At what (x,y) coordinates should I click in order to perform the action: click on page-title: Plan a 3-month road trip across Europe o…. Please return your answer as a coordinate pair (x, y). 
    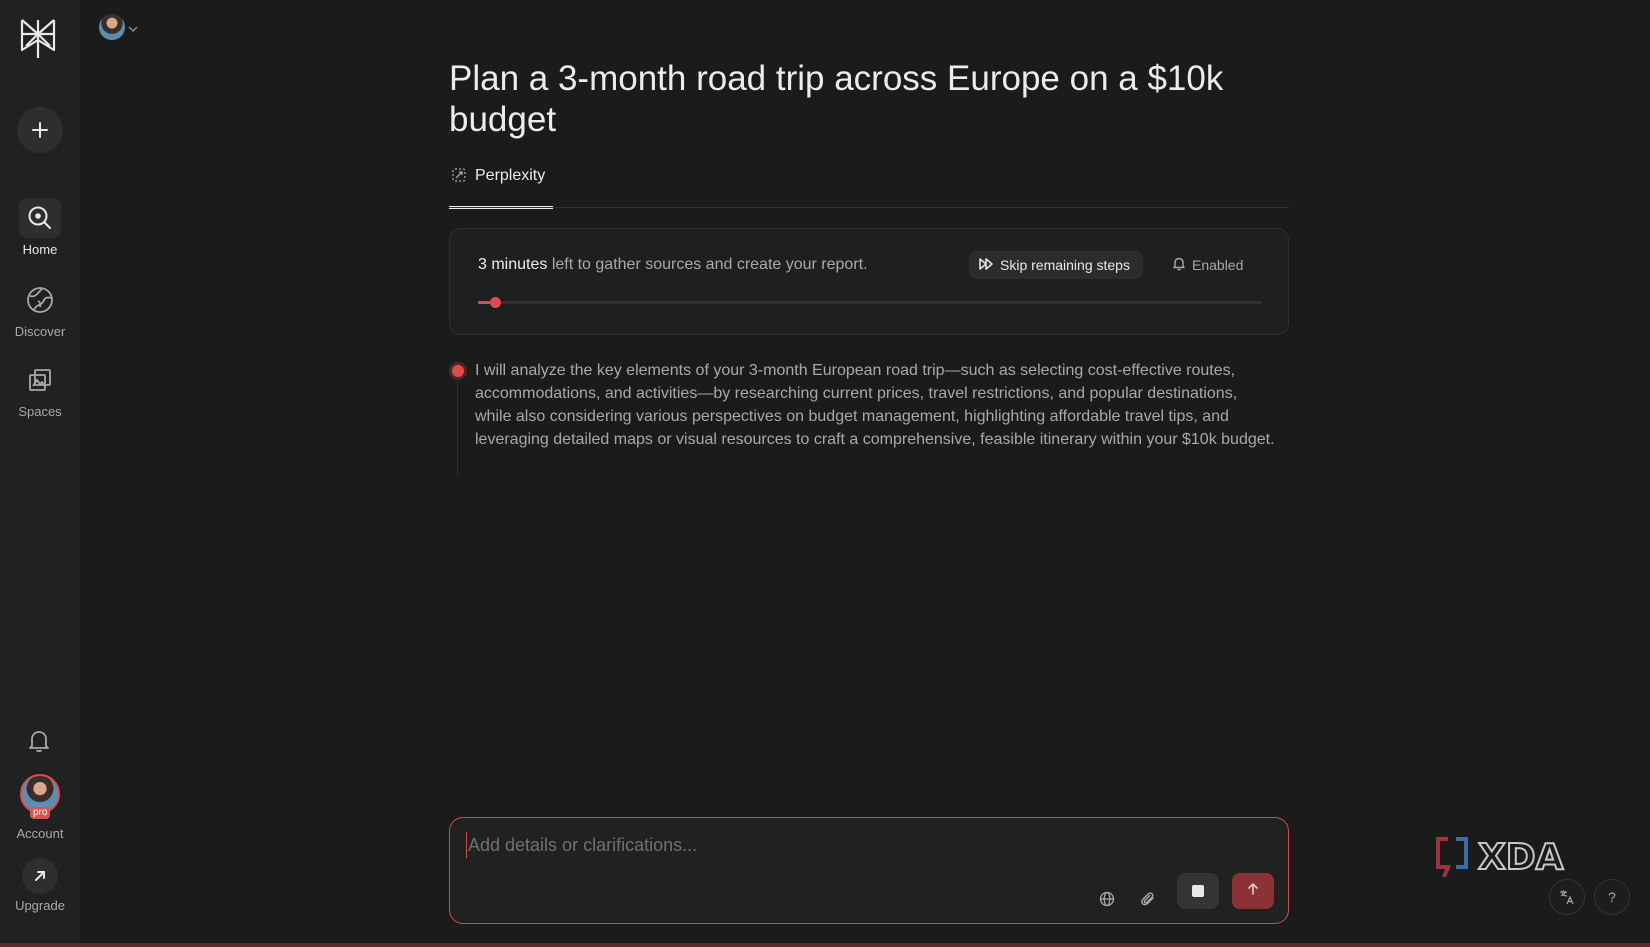
    Looking at the image, I should click on (836, 99).